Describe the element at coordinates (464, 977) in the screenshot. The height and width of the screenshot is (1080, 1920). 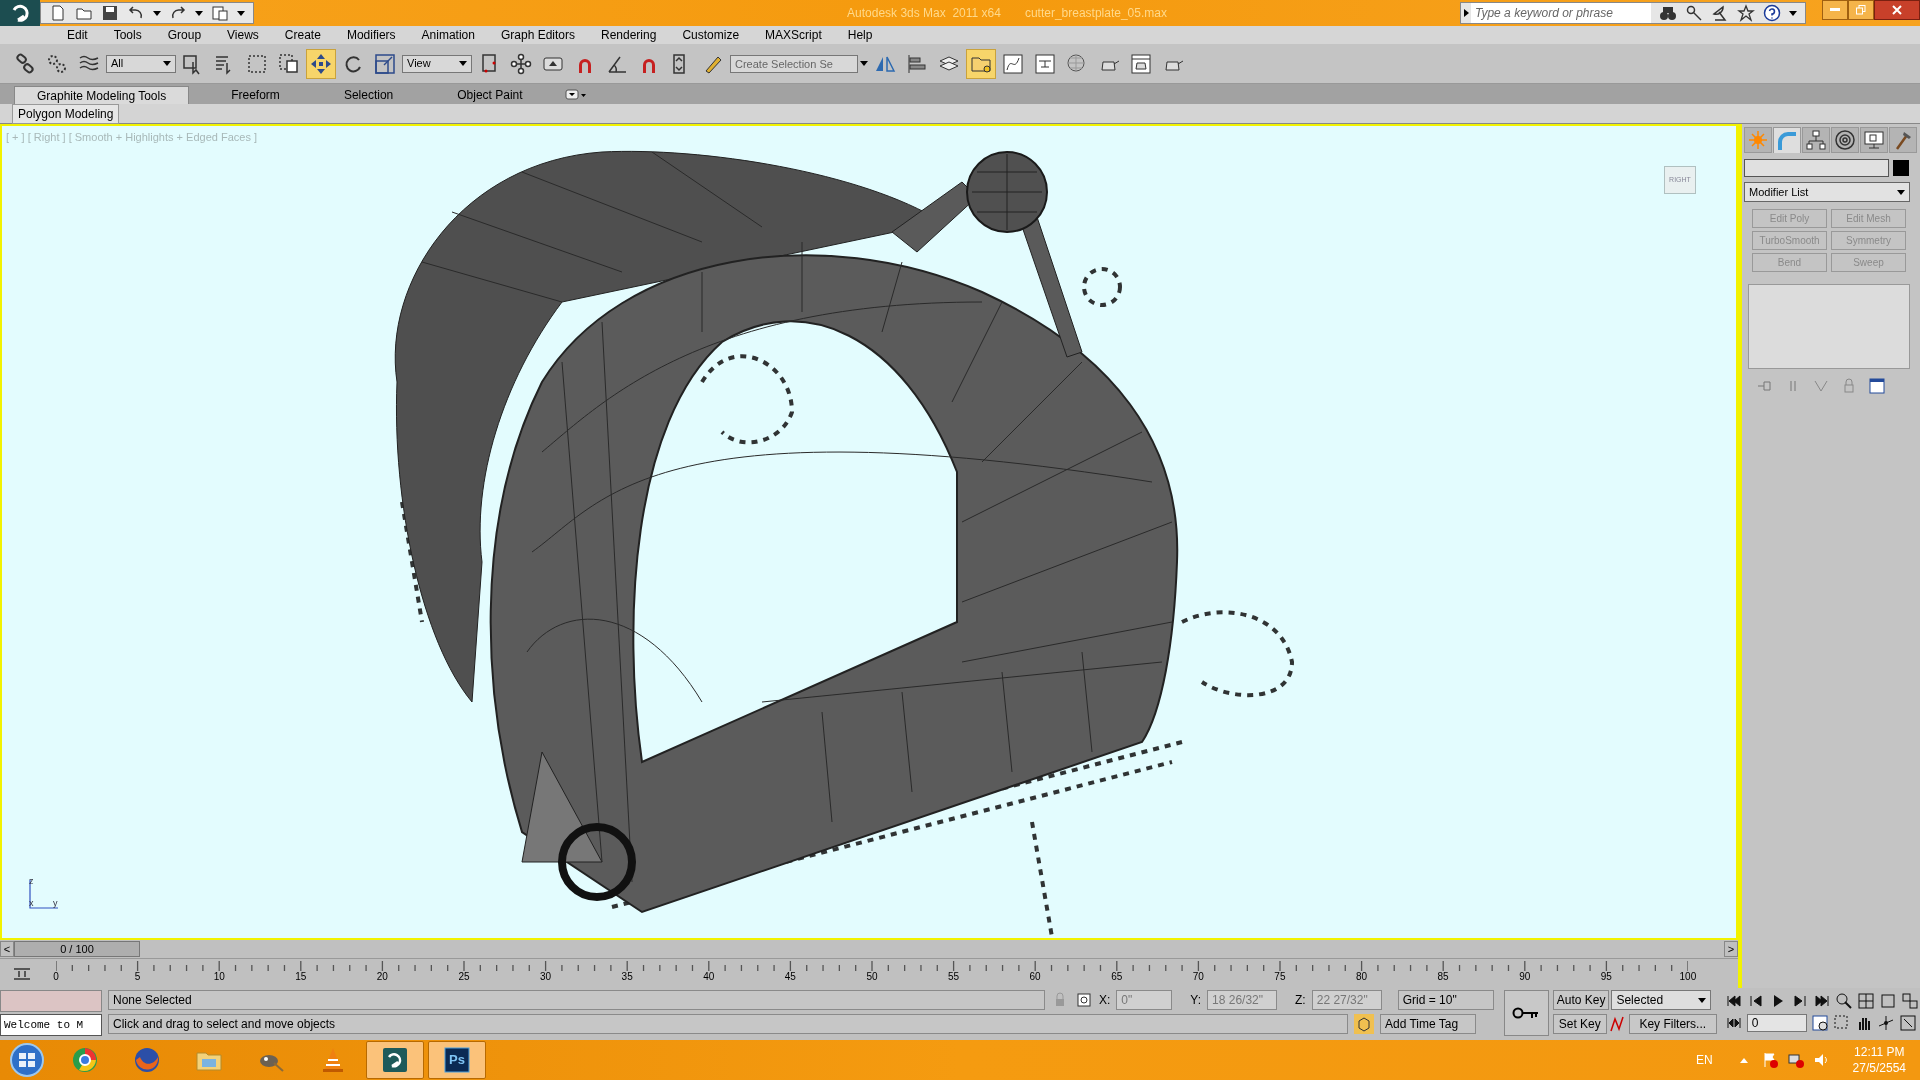
I see `frame-number: 25` at that location.